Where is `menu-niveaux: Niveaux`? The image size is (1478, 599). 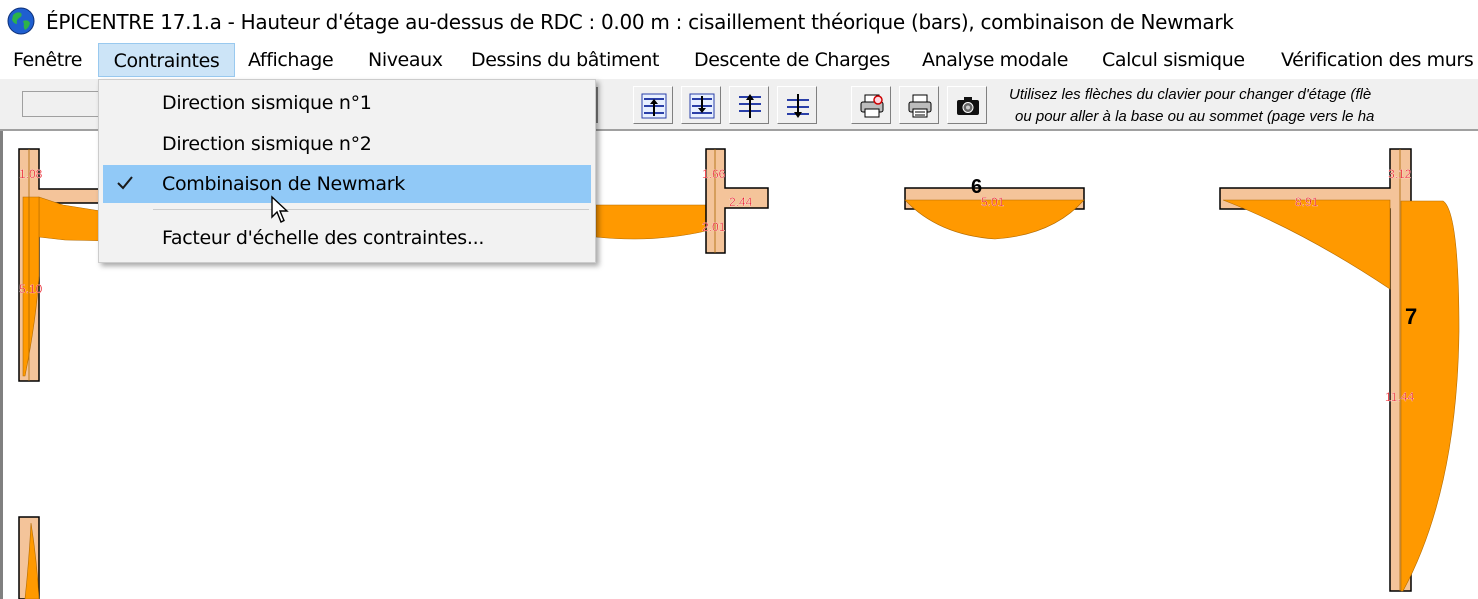
menu-niveaux: Niveaux is located at coordinates (405, 60).